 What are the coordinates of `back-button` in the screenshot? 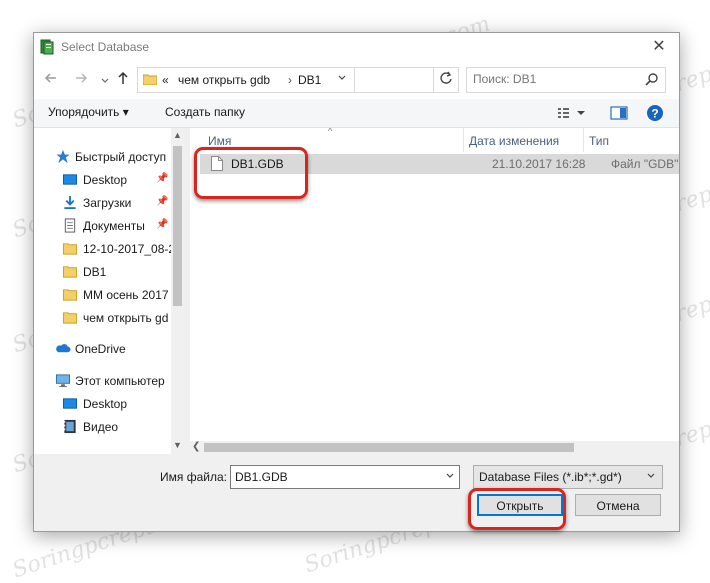 It's located at (51, 80).